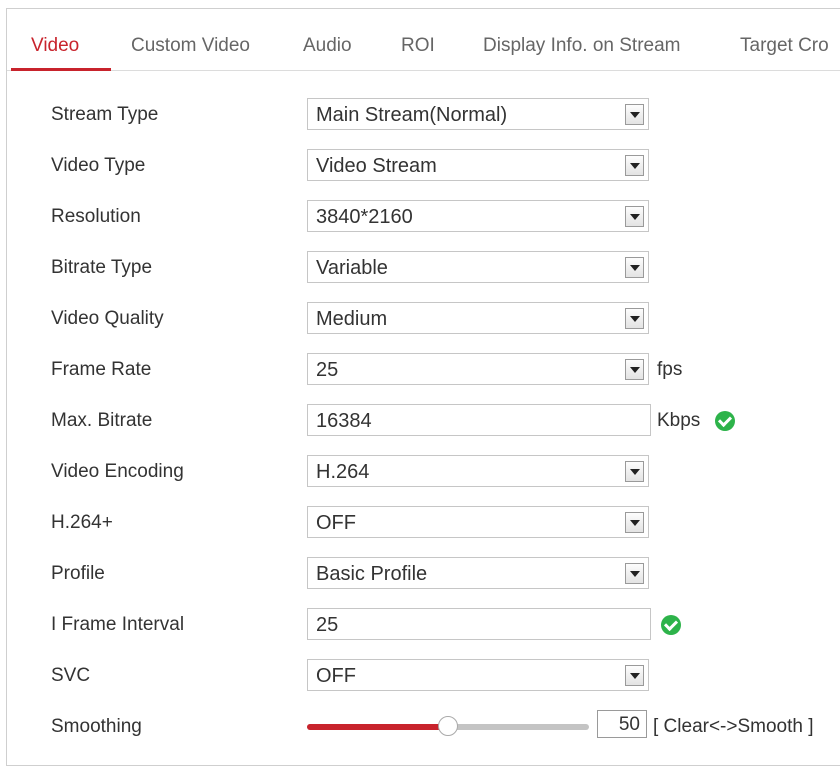  What do you see at coordinates (479, 624) in the screenshot?
I see `i-frame-interval-input: 25` at bounding box center [479, 624].